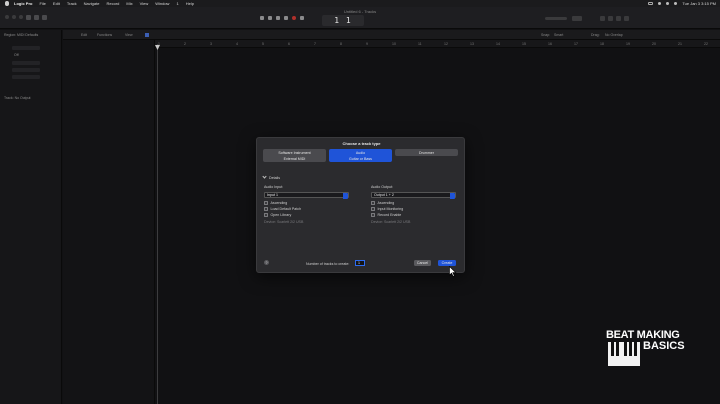 The width and height of the screenshot is (720, 404). What do you see at coordinates (614, 35) in the screenshot?
I see `drag-value: No Overlap` at bounding box center [614, 35].